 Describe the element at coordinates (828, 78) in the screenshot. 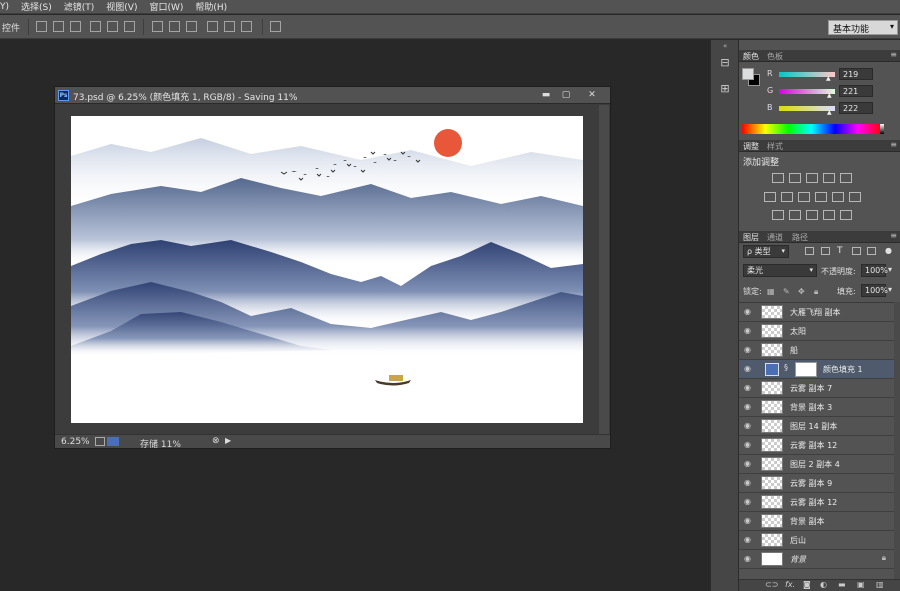

I see `red-slider-handle: ▲` at that location.